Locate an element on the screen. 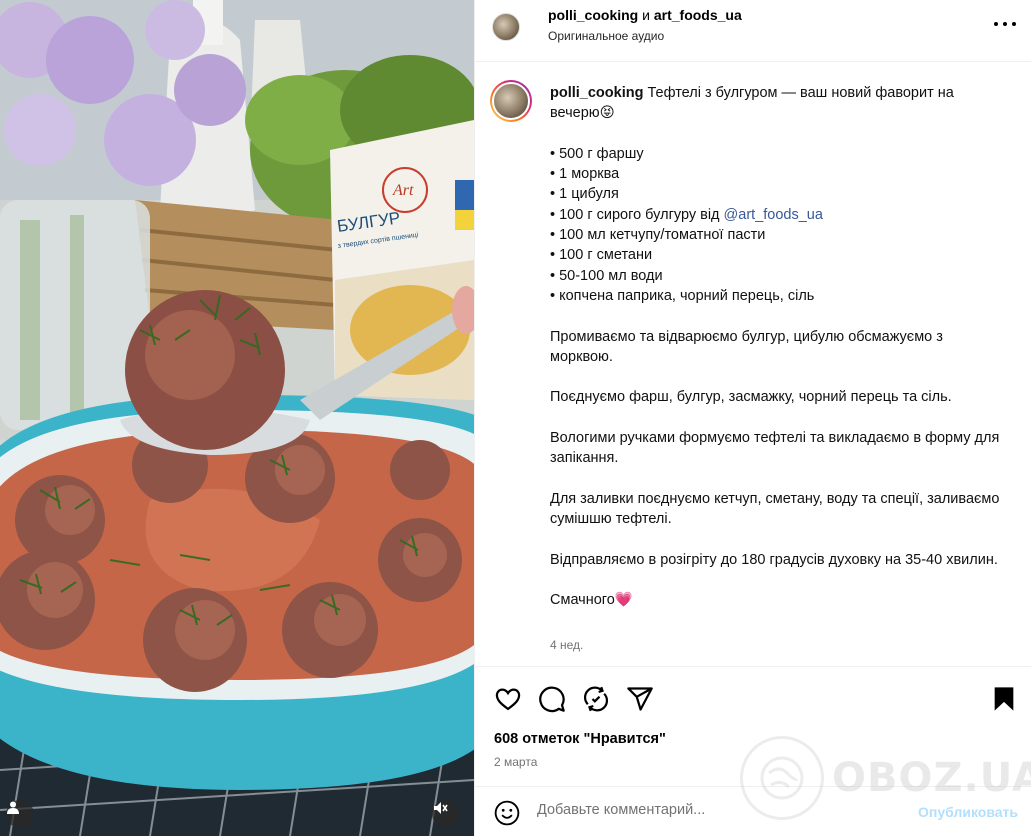  ingredient-item: • 50-100 мл води is located at coordinates (606, 275).